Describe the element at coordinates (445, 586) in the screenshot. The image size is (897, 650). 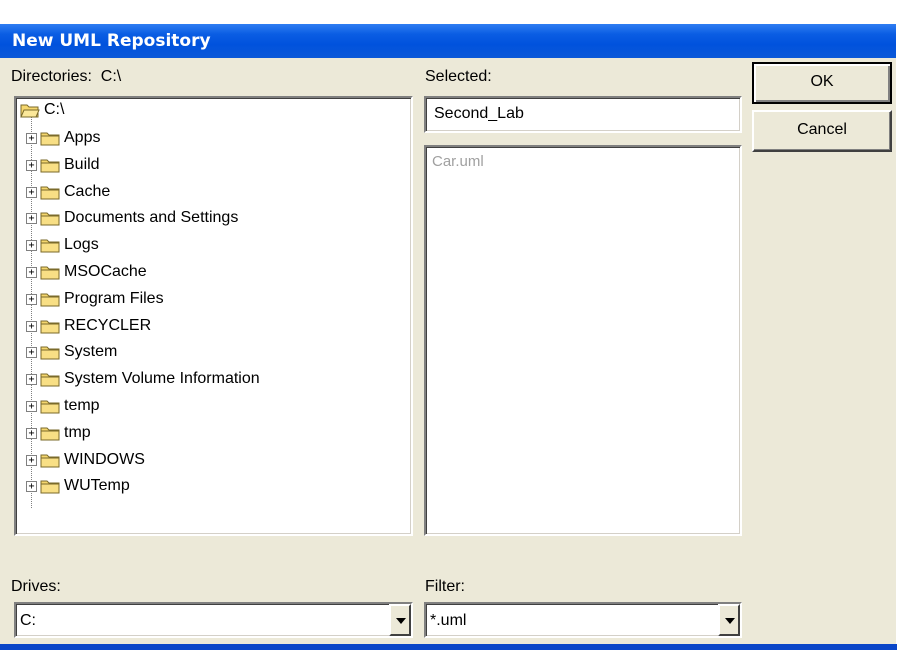
I see `filter-label: Filter:` at that location.